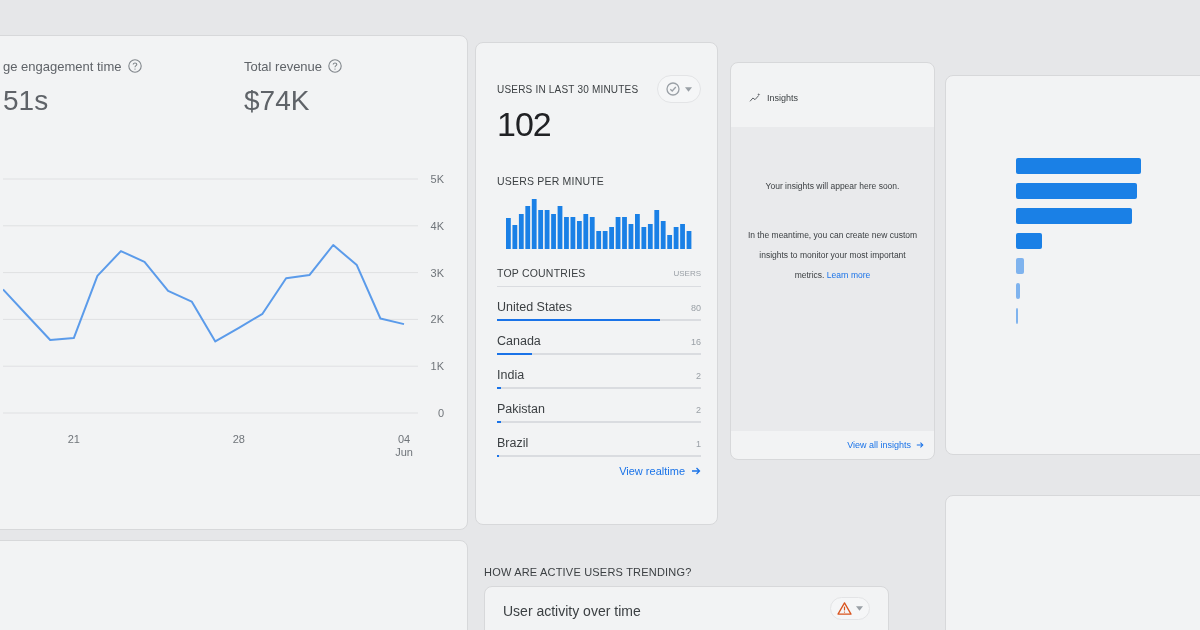 This screenshot has width=1200, height=630. I want to click on country-name: India, so click(511, 375).